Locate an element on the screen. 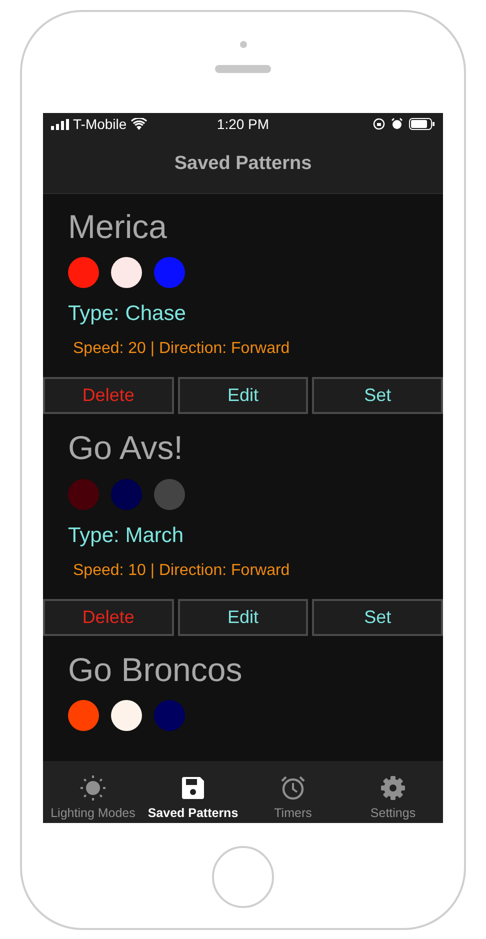  page-title: Saved Patterns is located at coordinates (243, 164).